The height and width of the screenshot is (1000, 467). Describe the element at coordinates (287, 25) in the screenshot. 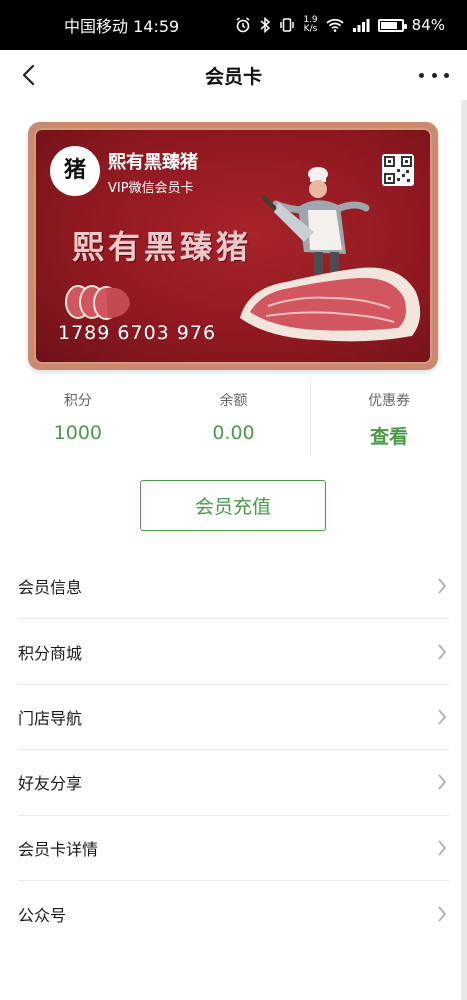

I see `vibrate-icon` at that location.